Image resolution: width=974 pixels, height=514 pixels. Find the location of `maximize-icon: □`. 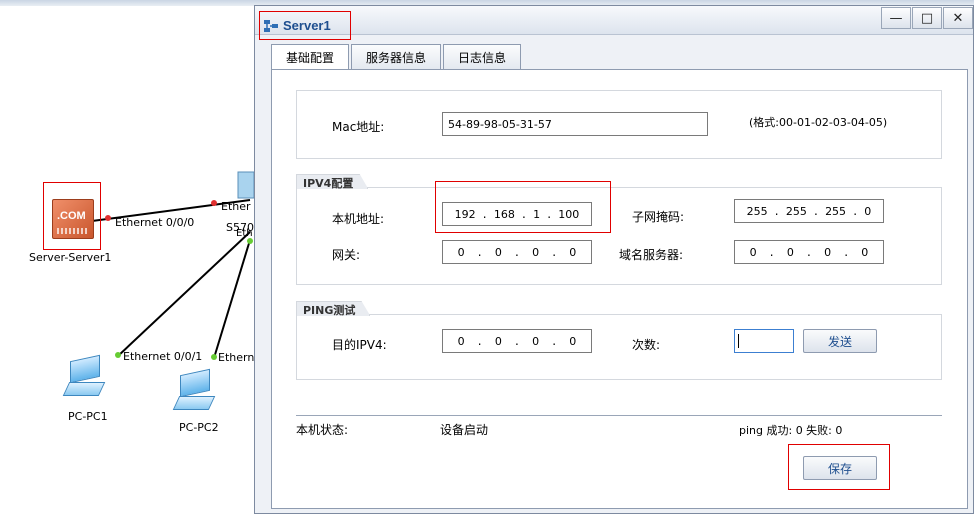

maximize-icon: □ is located at coordinates (927, 18).